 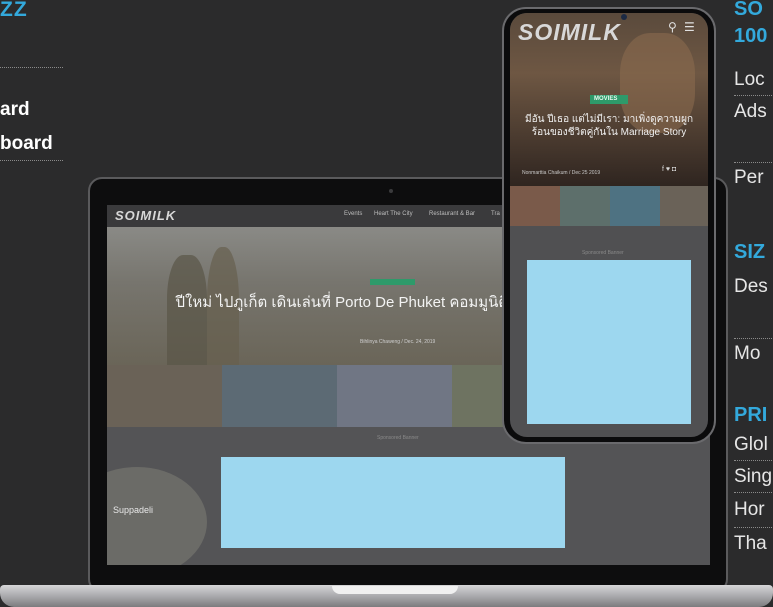 I want to click on article-meta: Bihlinya Chaweng / Dec. 24, 2019, so click(x=398, y=342).